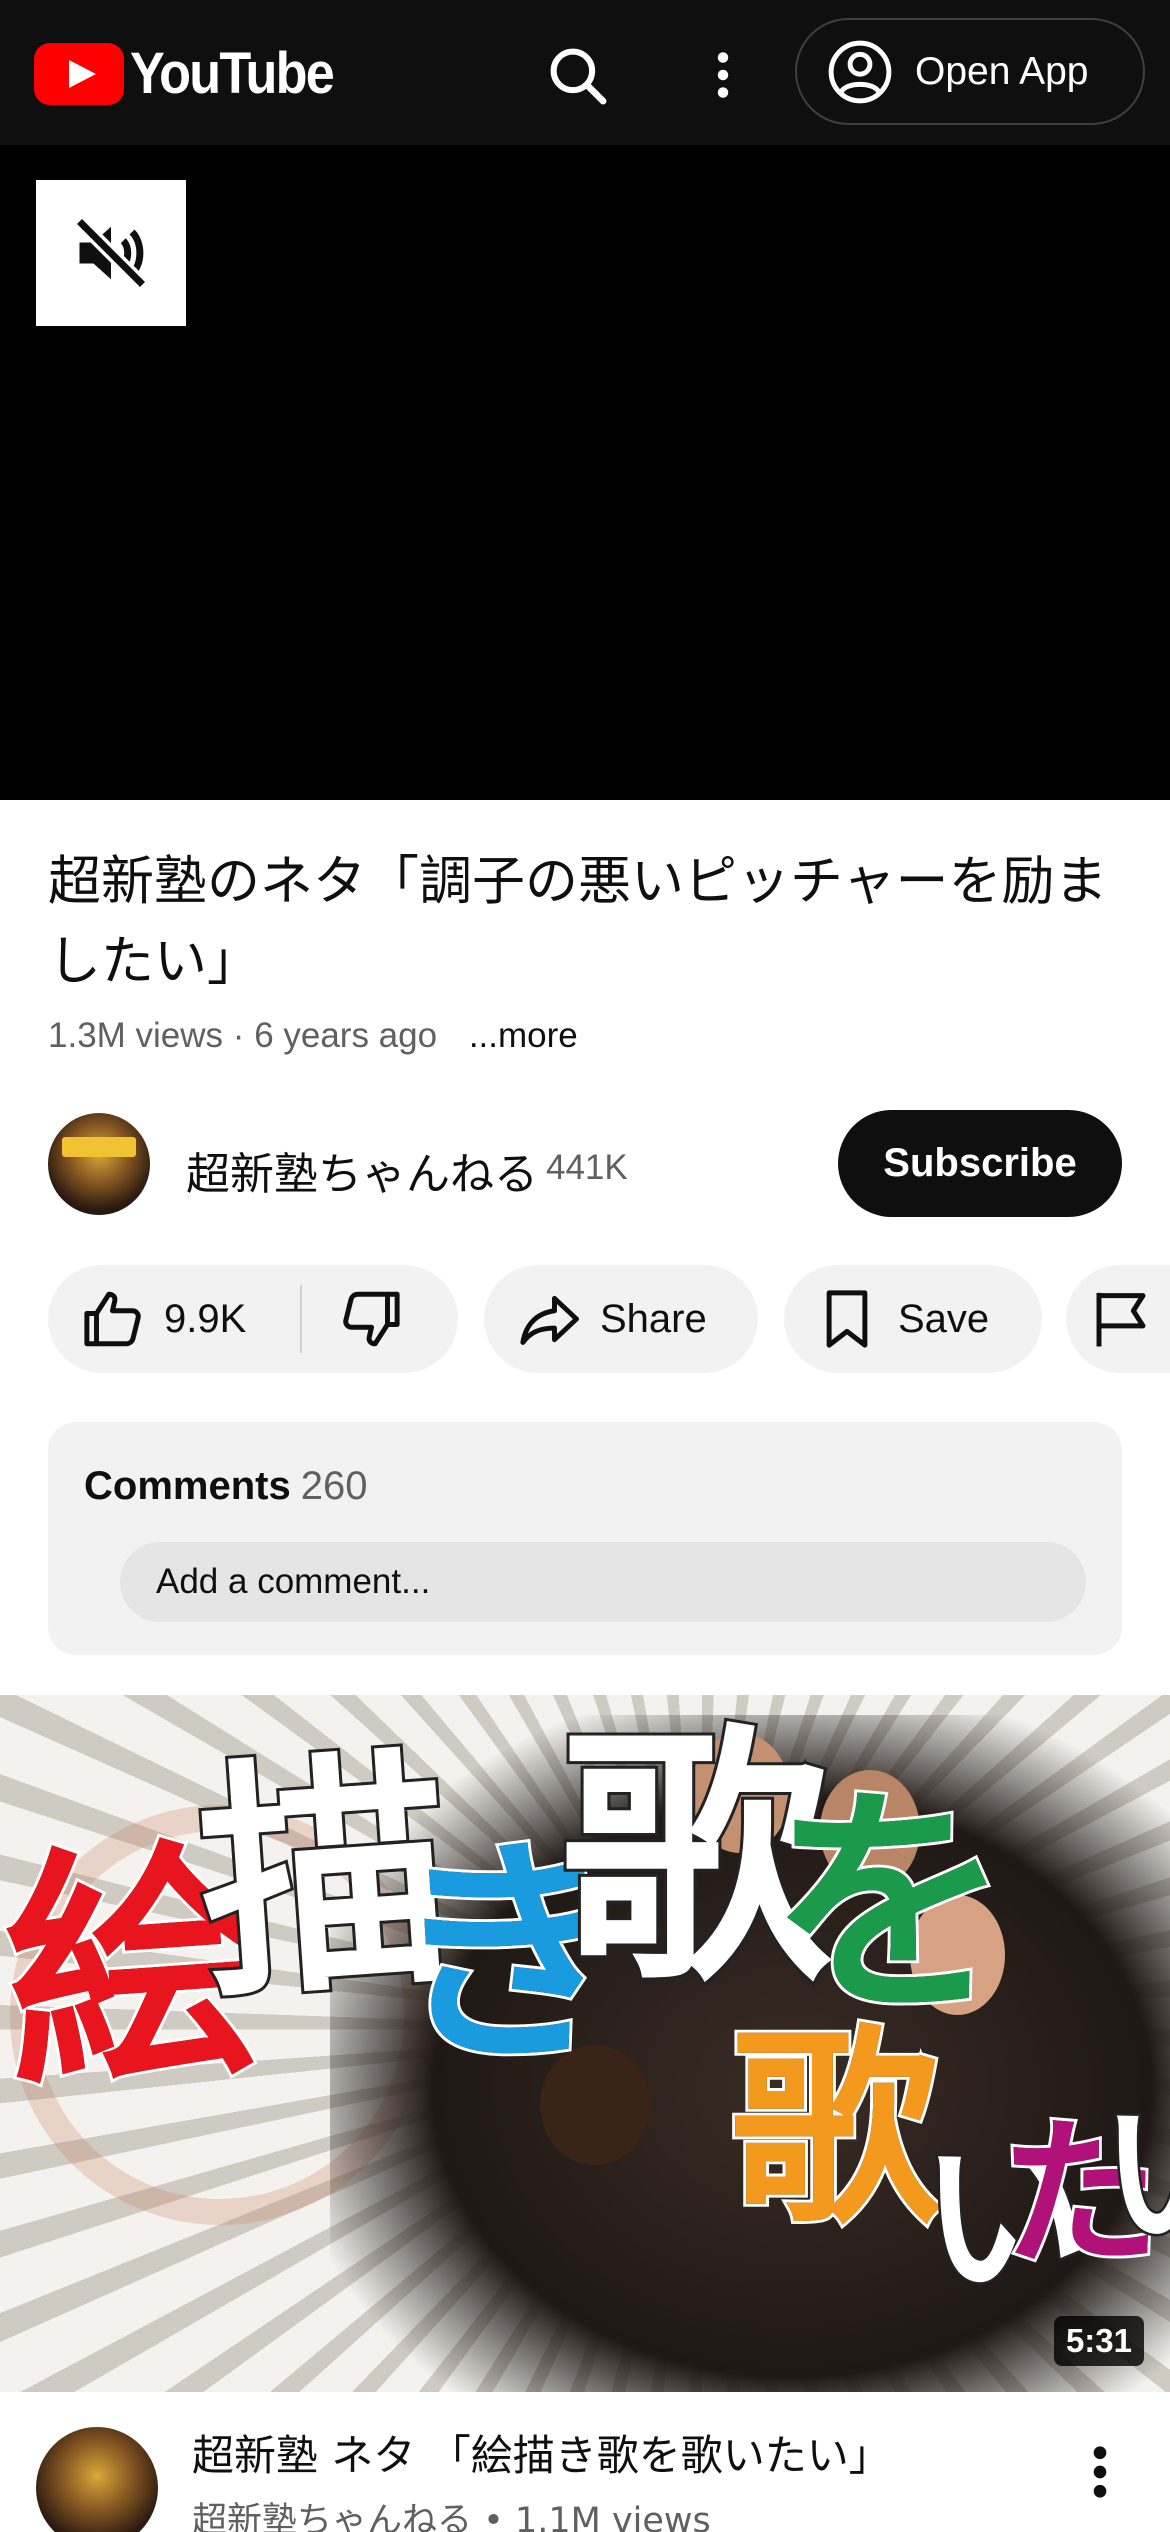 This screenshot has width=1170, height=2532. What do you see at coordinates (612, 2516) in the screenshot?
I see `next-video-views: 1.1M views` at bounding box center [612, 2516].